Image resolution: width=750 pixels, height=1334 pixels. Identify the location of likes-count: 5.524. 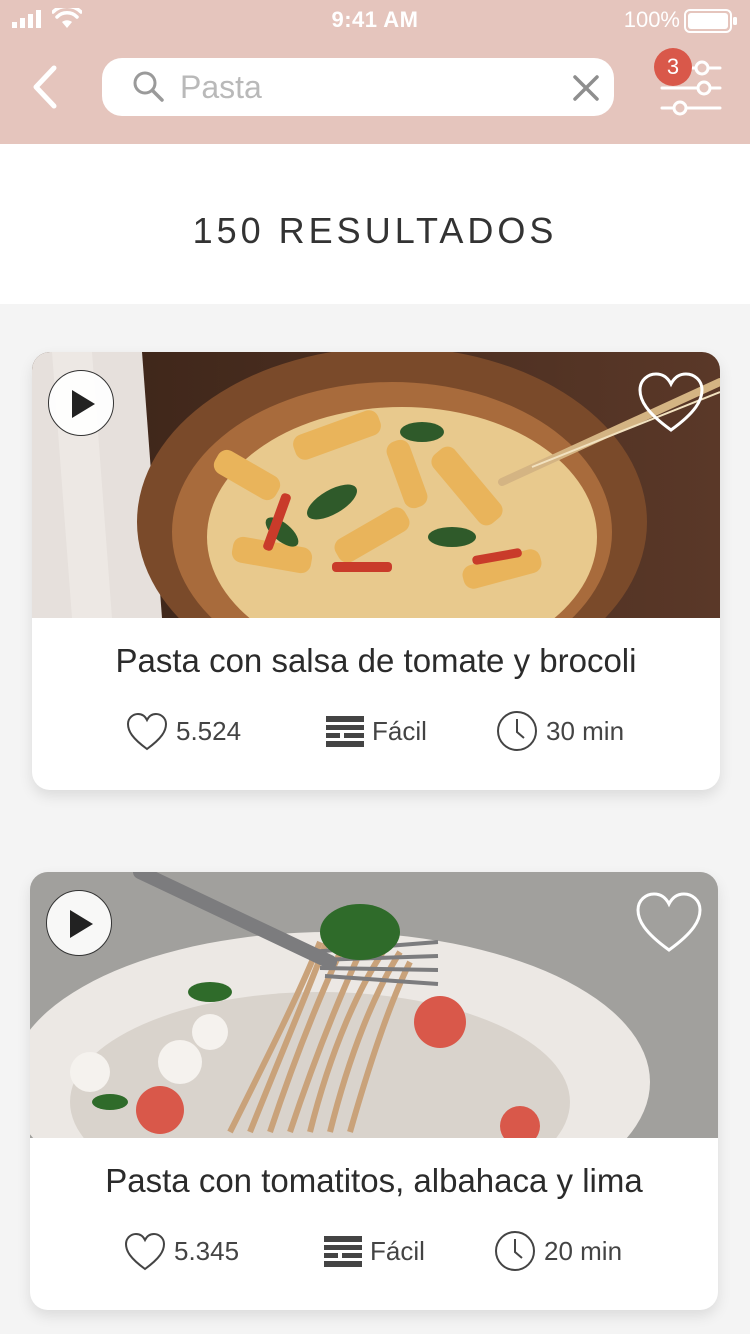
(209, 731).